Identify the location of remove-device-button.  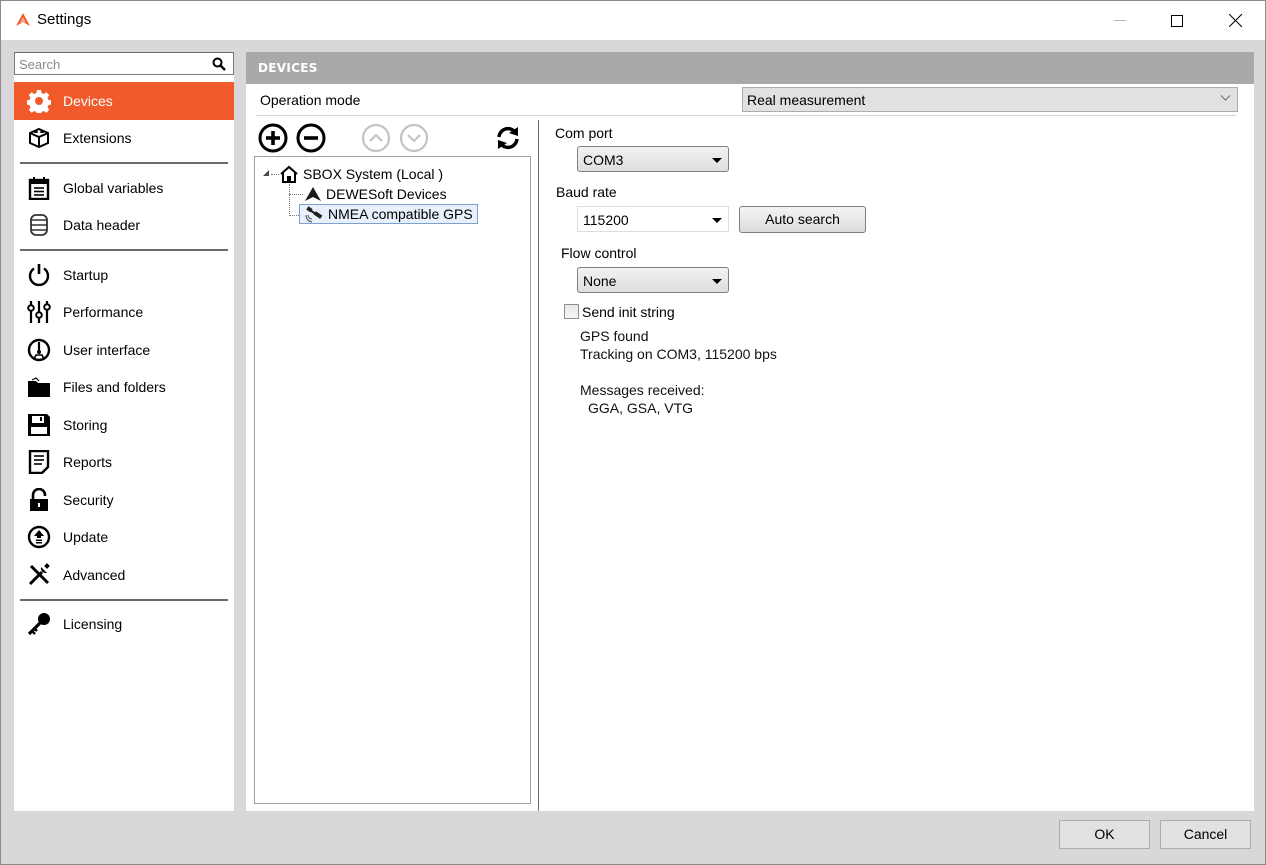
(311, 138).